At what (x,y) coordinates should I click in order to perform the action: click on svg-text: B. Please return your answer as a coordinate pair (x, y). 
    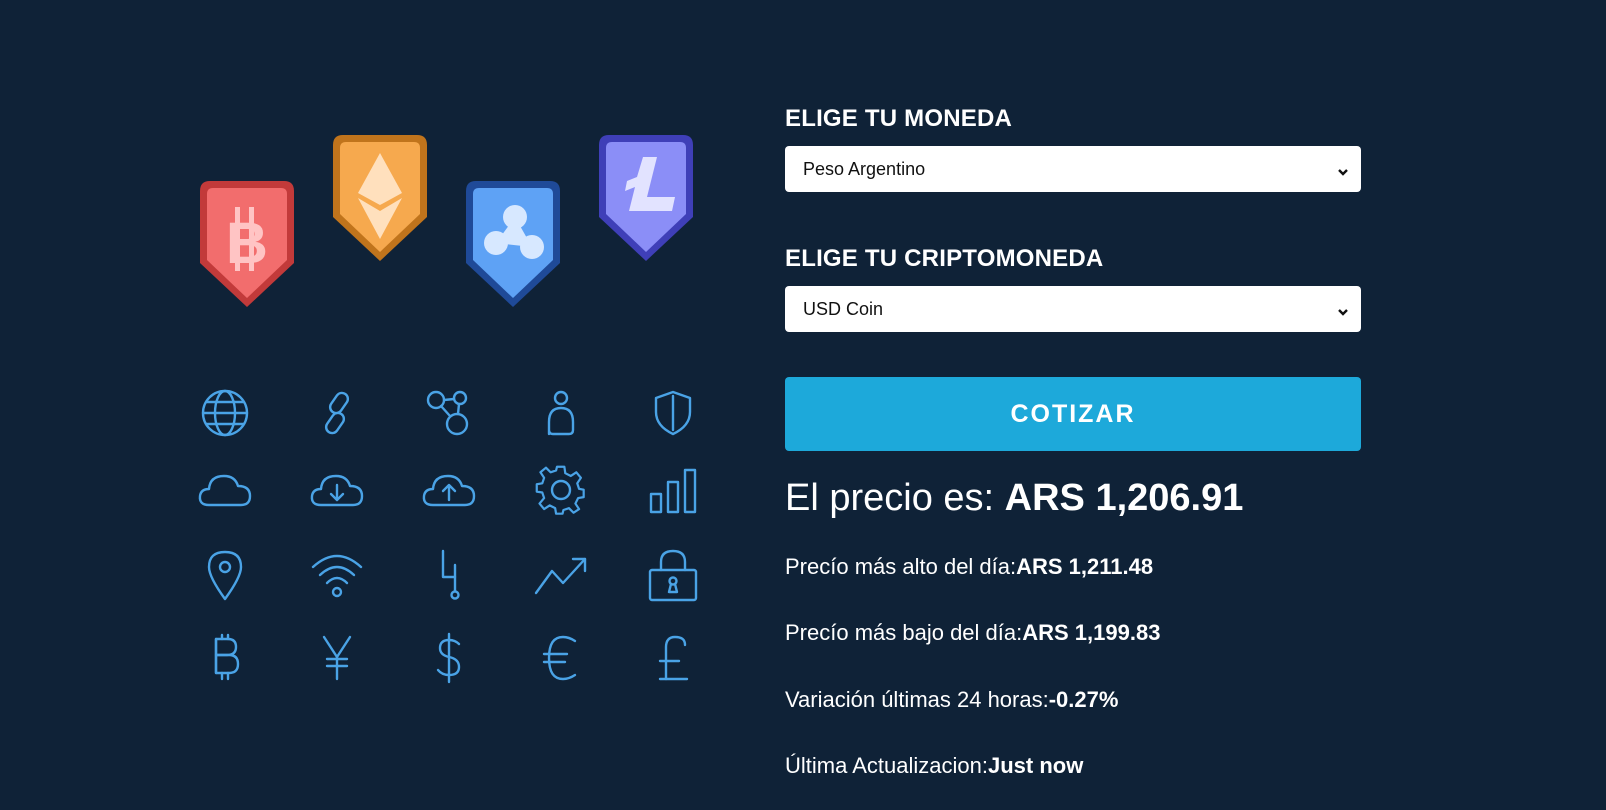
    Looking at the image, I should click on (247, 243).